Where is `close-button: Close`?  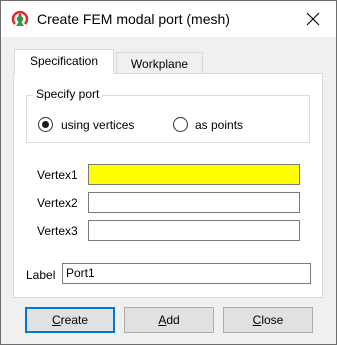
close-button: Close is located at coordinates (268, 320).